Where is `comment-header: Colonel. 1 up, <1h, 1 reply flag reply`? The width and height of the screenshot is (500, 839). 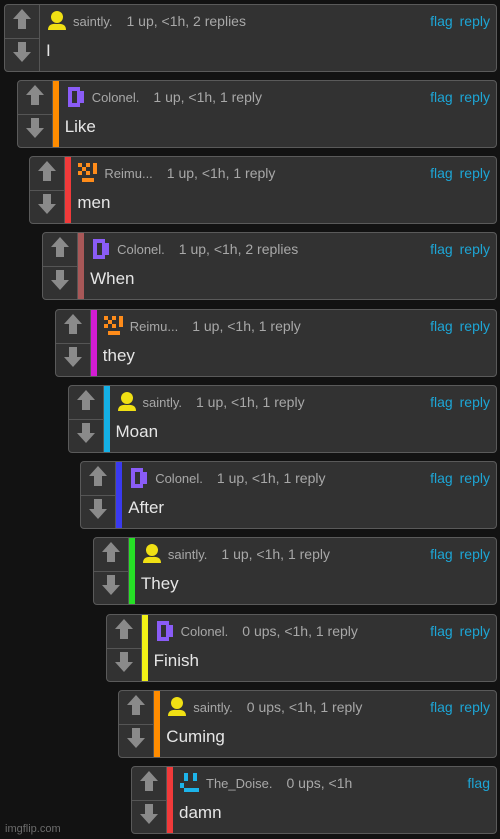 comment-header: Colonel. 1 up, <1h, 1 reply flag reply is located at coordinates (277, 97).